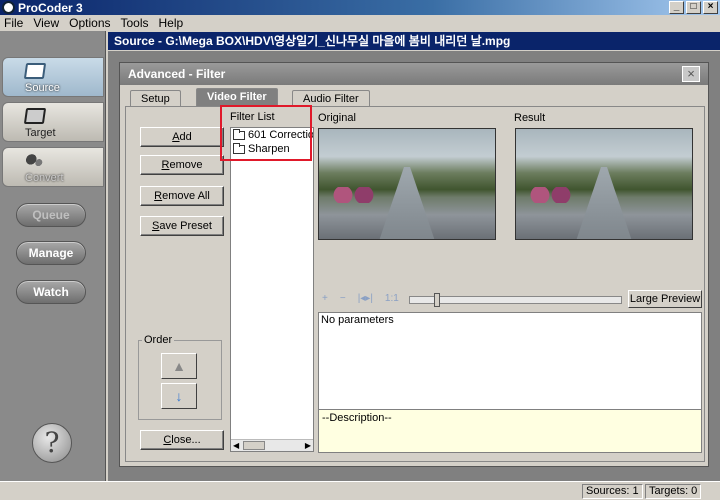 The width and height of the screenshot is (720, 500). Describe the element at coordinates (407, 184) in the screenshot. I see `original-preview-image` at that location.